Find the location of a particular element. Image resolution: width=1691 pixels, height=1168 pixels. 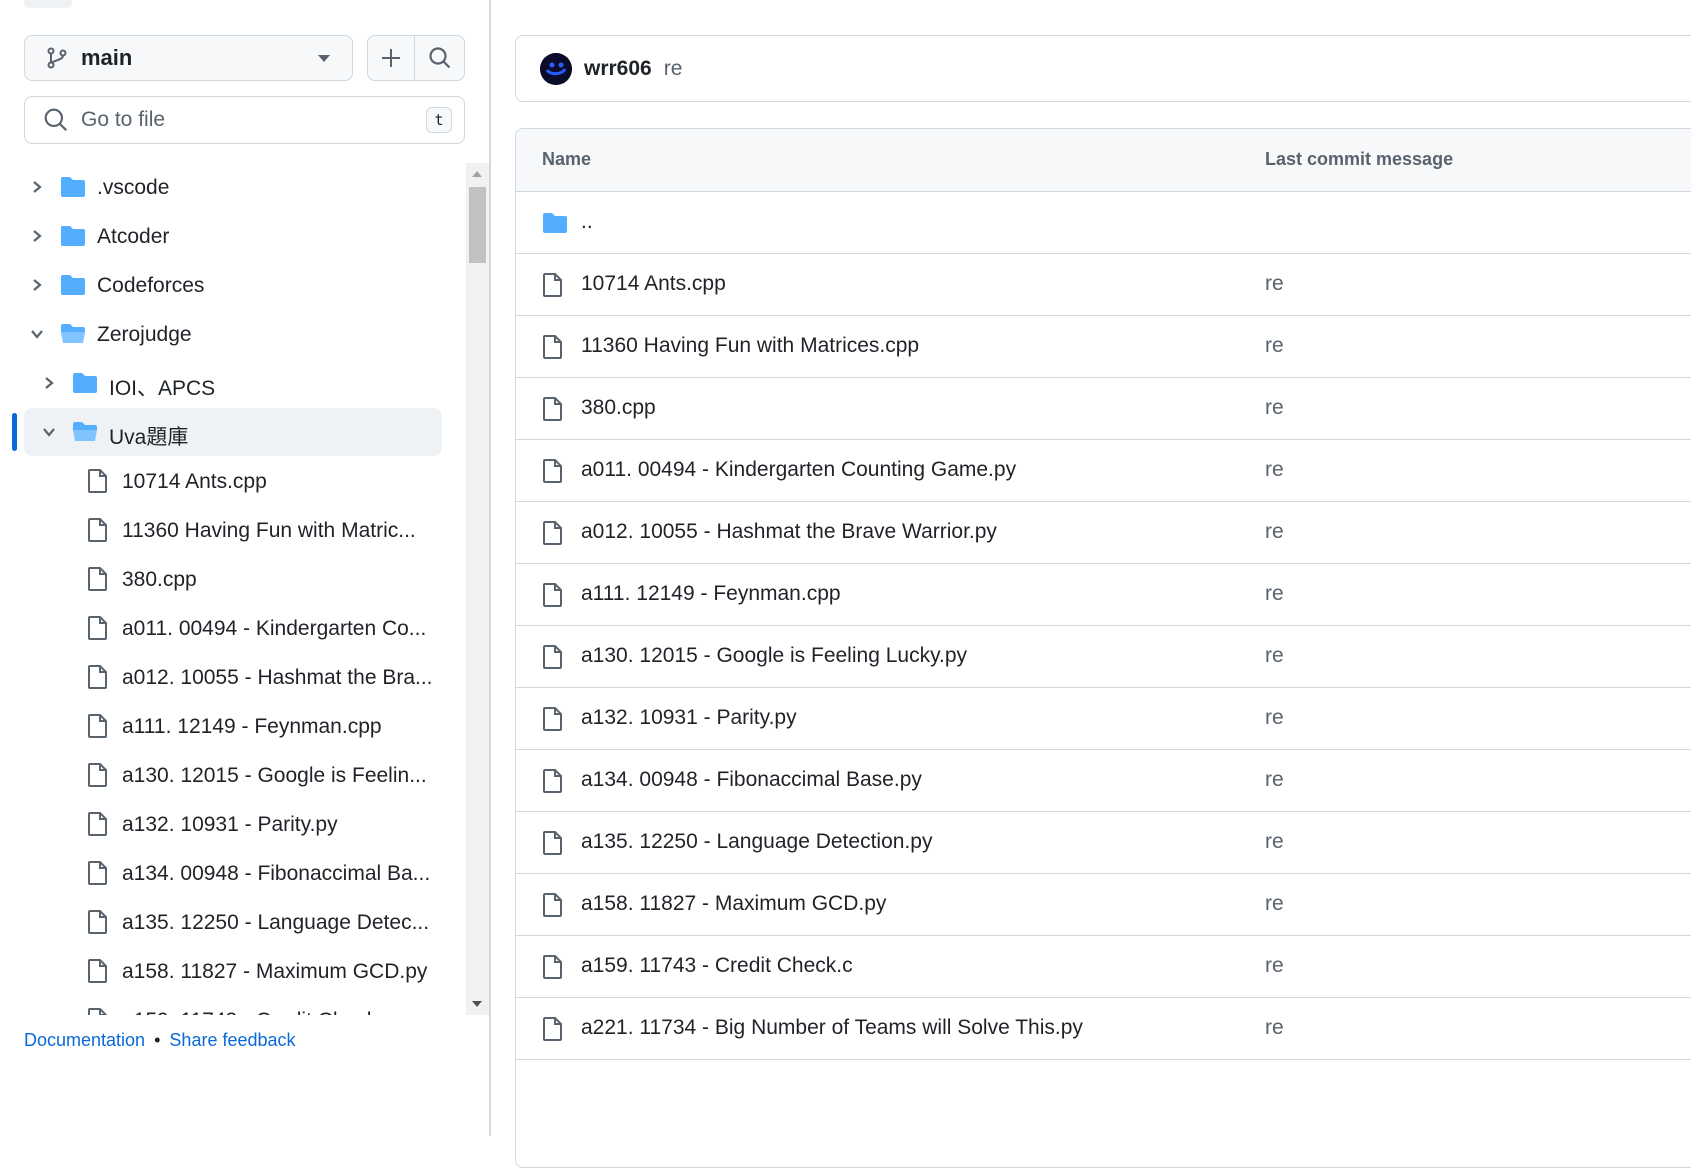

table-row: a135. 12250 - Language Detection.py re is located at coordinates (1103, 843).